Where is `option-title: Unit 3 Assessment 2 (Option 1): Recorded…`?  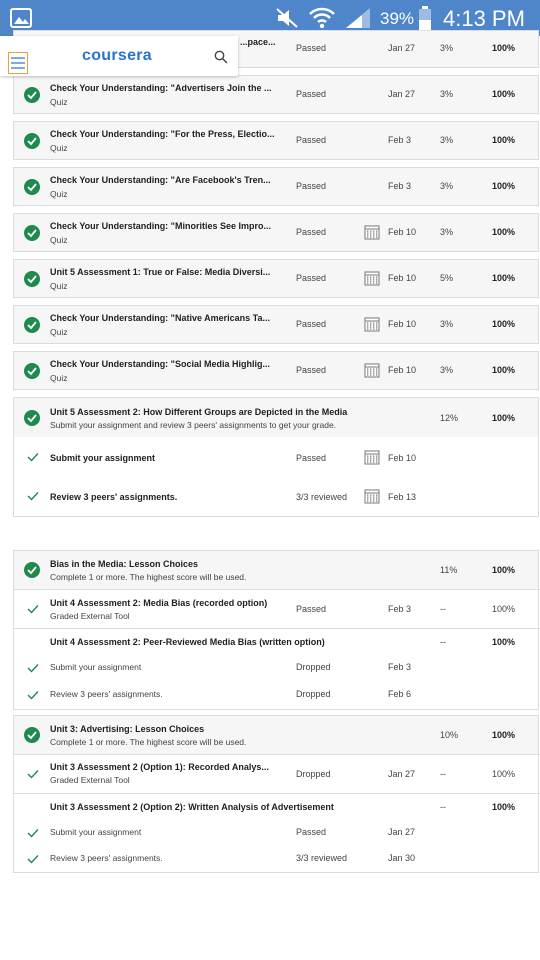
option-title: Unit 3 Assessment 2 (Option 1): Recorded… is located at coordinates (159, 767).